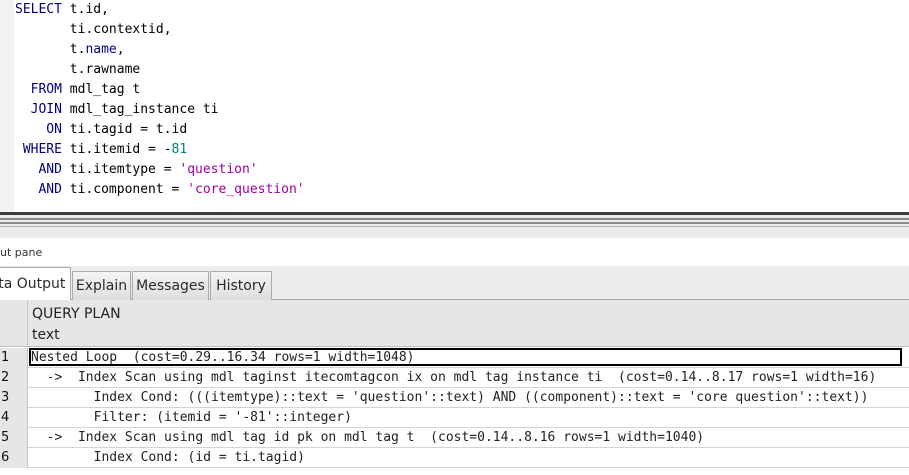 This screenshot has width=909, height=475. I want to click on query-plan-cell: Index Cond: (id = ti.tagid), so click(168, 457).